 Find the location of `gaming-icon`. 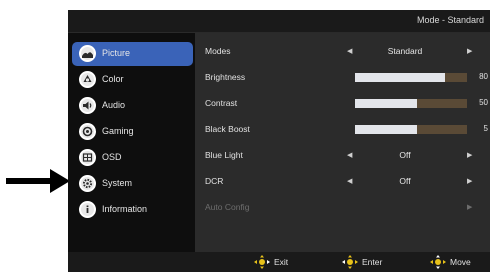

gaming-icon is located at coordinates (87, 131).